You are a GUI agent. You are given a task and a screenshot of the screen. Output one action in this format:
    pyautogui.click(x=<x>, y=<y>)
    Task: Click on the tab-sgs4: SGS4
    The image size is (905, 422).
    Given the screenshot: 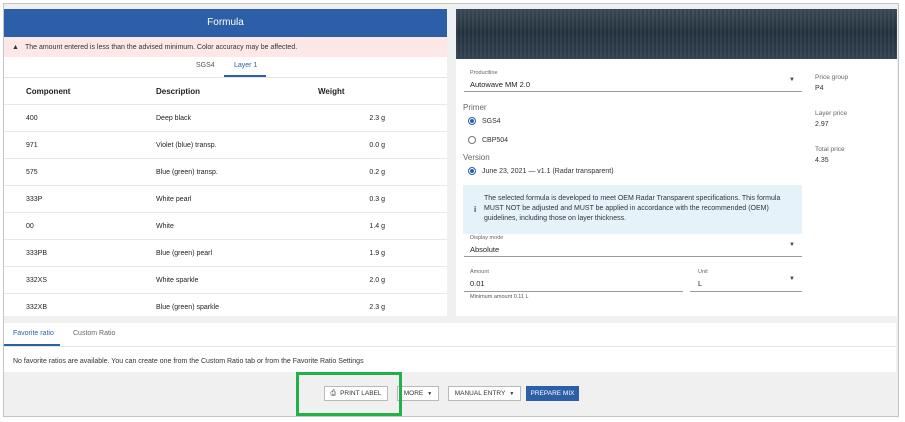 What is the action you would take?
    pyautogui.click(x=205, y=65)
    